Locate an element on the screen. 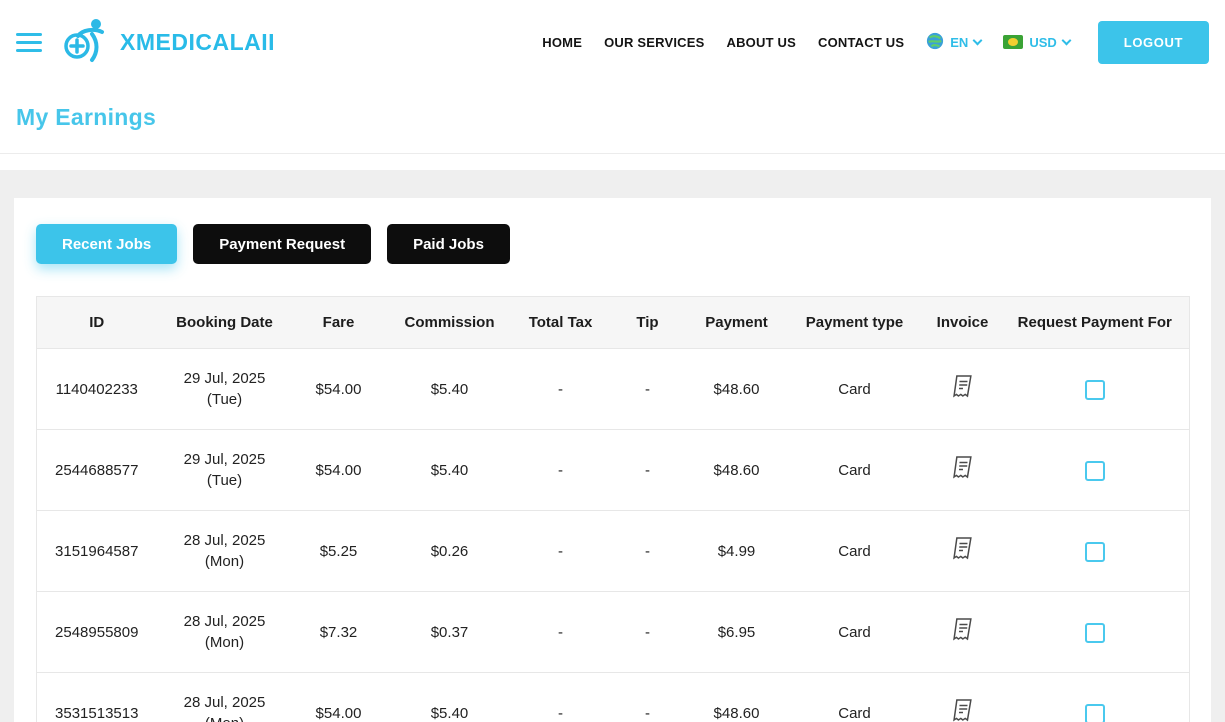 The width and height of the screenshot is (1225, 722). cell-commission: $0.37 is located at coordinates (449, 632).